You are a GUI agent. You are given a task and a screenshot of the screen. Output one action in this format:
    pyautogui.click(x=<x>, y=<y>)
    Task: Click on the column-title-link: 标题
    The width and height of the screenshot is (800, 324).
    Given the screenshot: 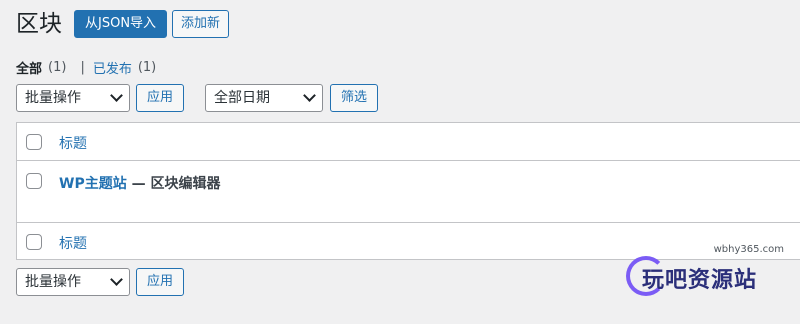 What is the action you would take?
    pyautogui.click(x=73, y=143)
    